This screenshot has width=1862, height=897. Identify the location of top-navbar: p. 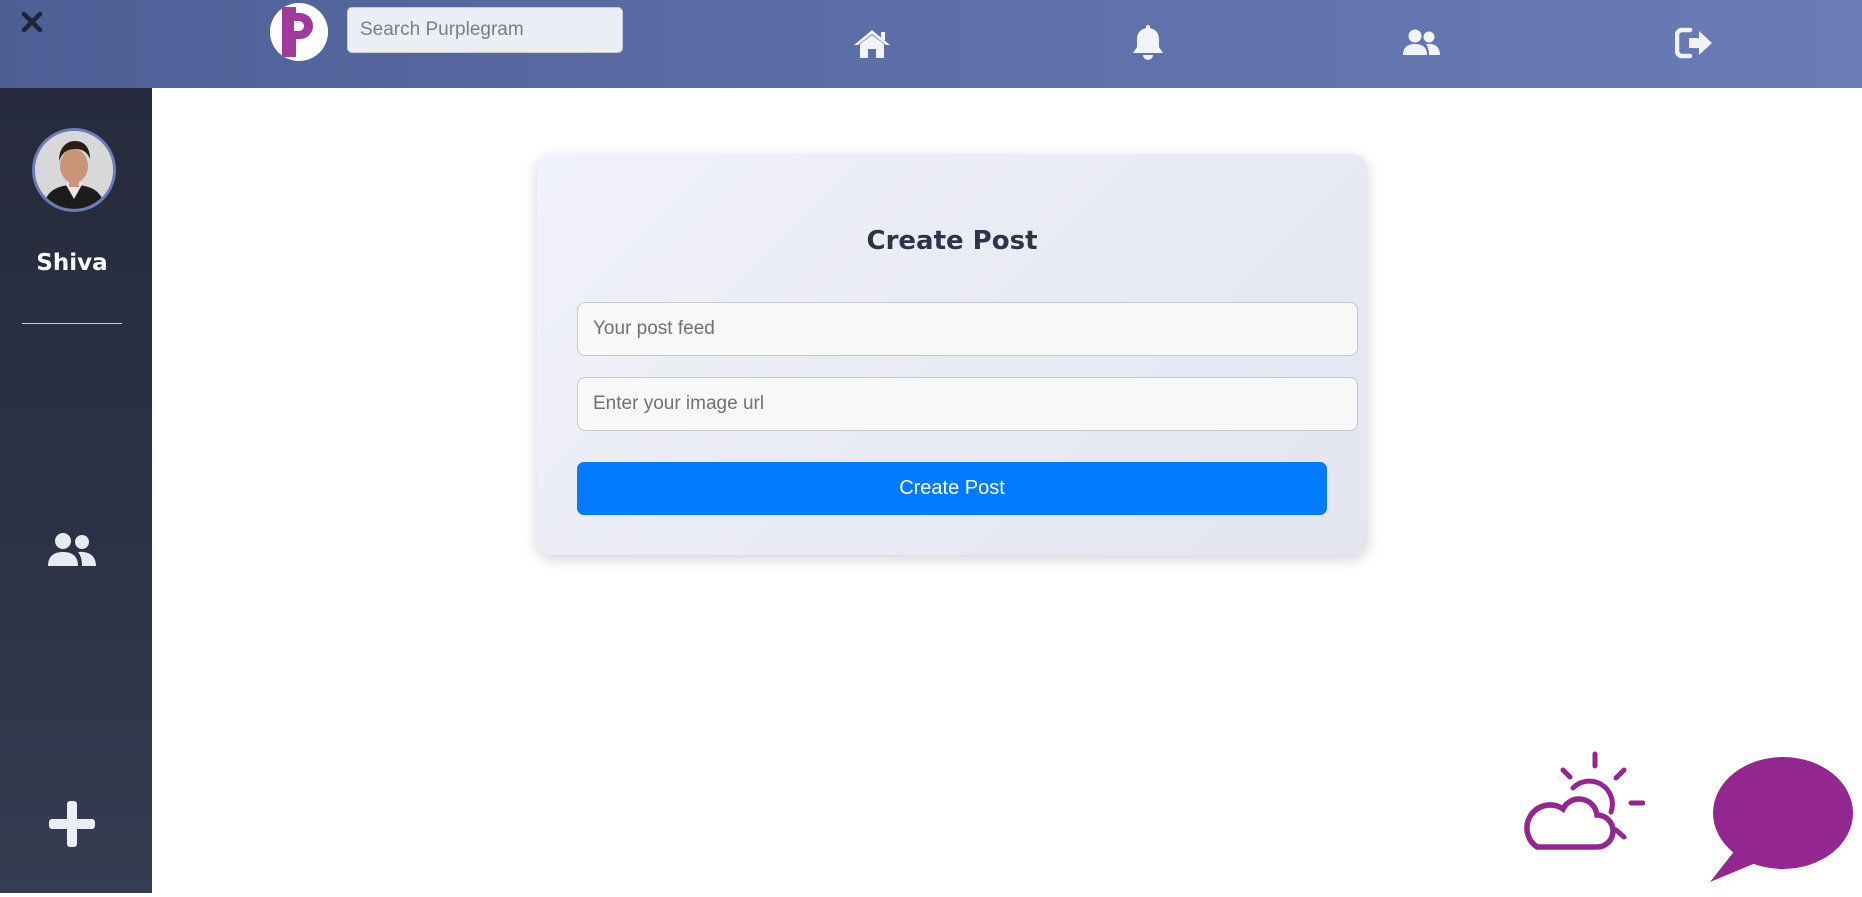
(931, 44).